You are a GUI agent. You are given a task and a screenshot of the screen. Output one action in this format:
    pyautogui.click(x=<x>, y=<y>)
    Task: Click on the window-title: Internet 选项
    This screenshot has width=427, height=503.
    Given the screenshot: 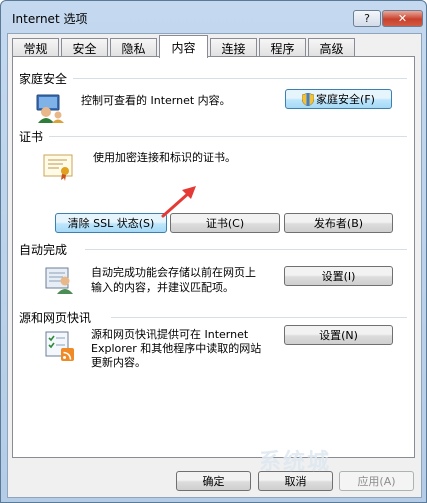 What is the action you would take?
    pyautogui.click(x=50, y=19)
    